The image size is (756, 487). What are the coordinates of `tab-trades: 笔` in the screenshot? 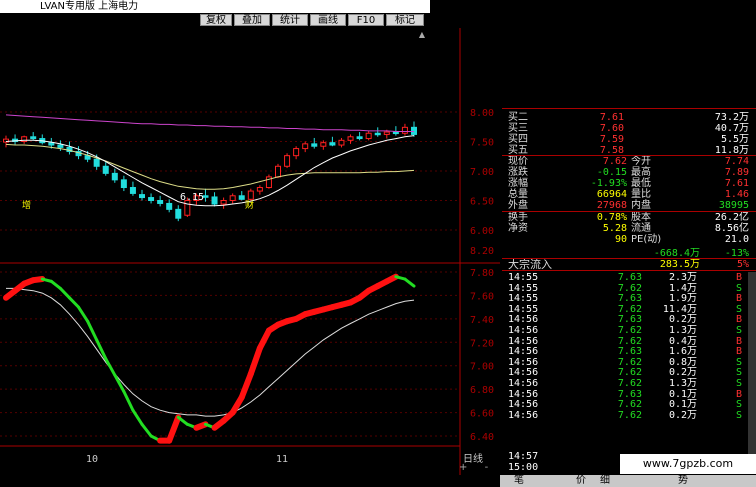 It's located at (519, 481).